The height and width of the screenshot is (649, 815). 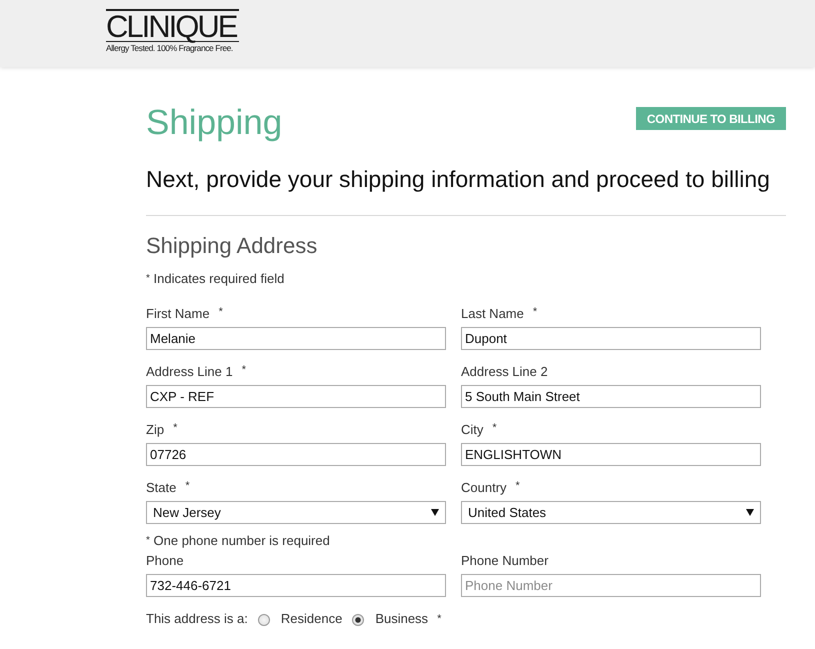 I want to click on text-input-field: 732-446-6721, so click(x=296, y=585).